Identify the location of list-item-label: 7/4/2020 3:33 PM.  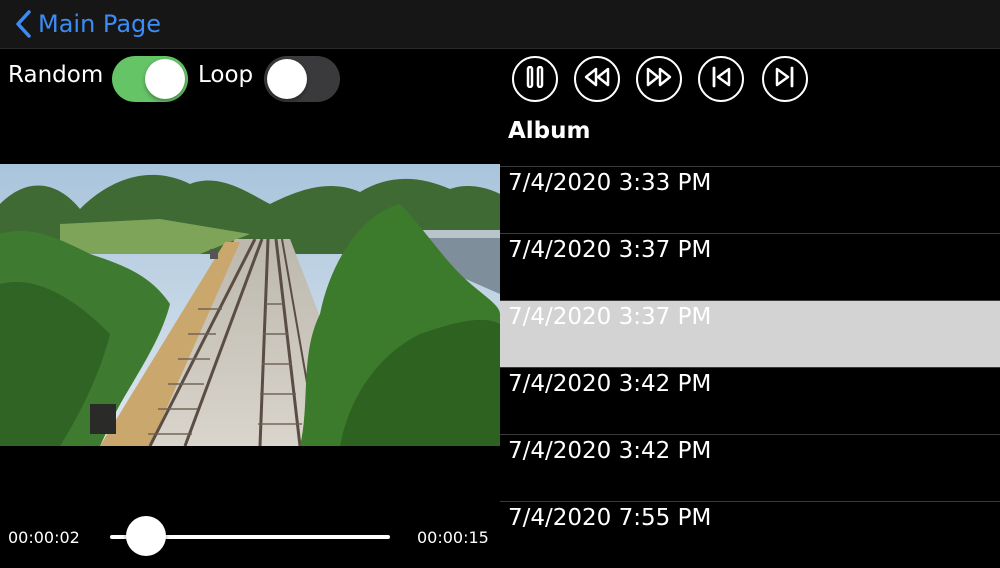
(610, 183).